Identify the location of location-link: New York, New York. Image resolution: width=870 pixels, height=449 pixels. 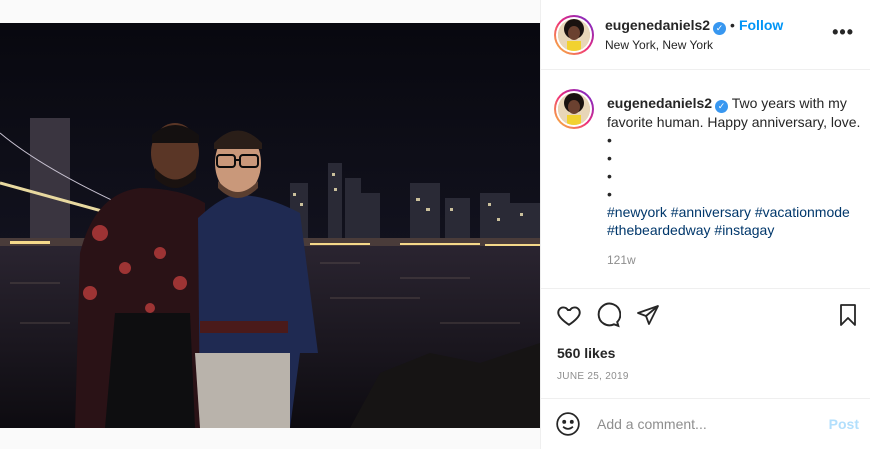
(659, 45).